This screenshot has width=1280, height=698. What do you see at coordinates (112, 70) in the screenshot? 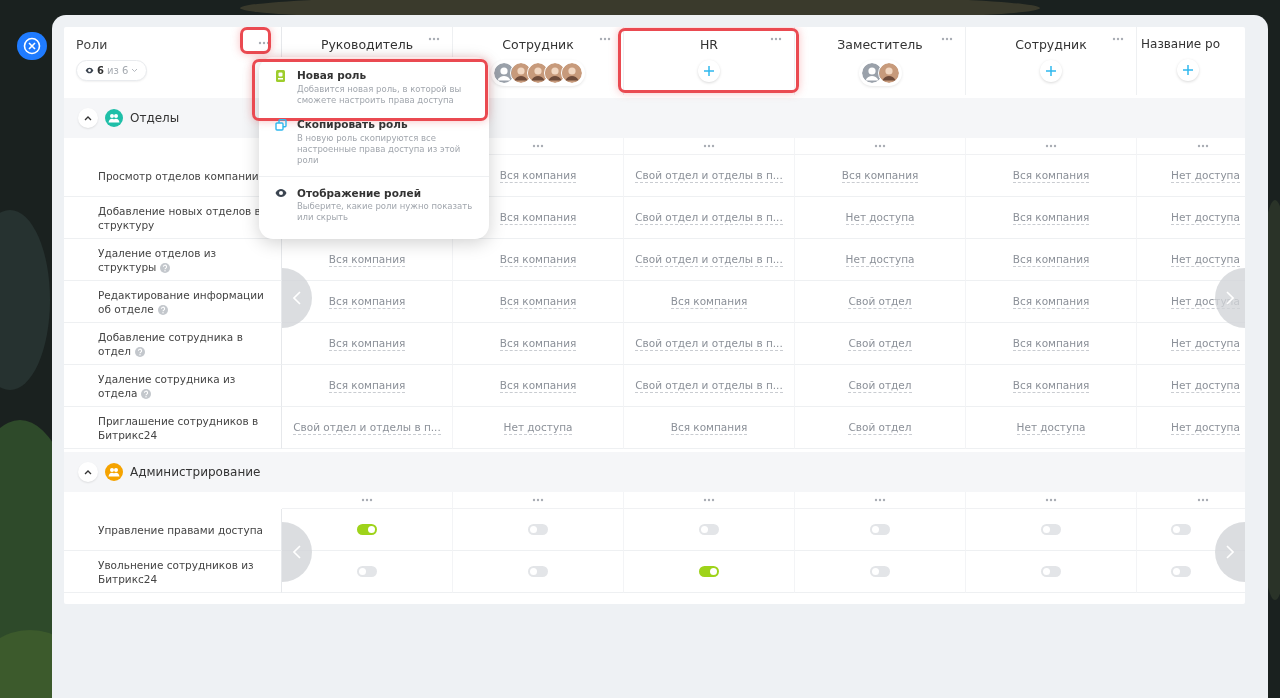
I see `visible-roles-chip: 6 из 6` at bounding box center [112, 70].